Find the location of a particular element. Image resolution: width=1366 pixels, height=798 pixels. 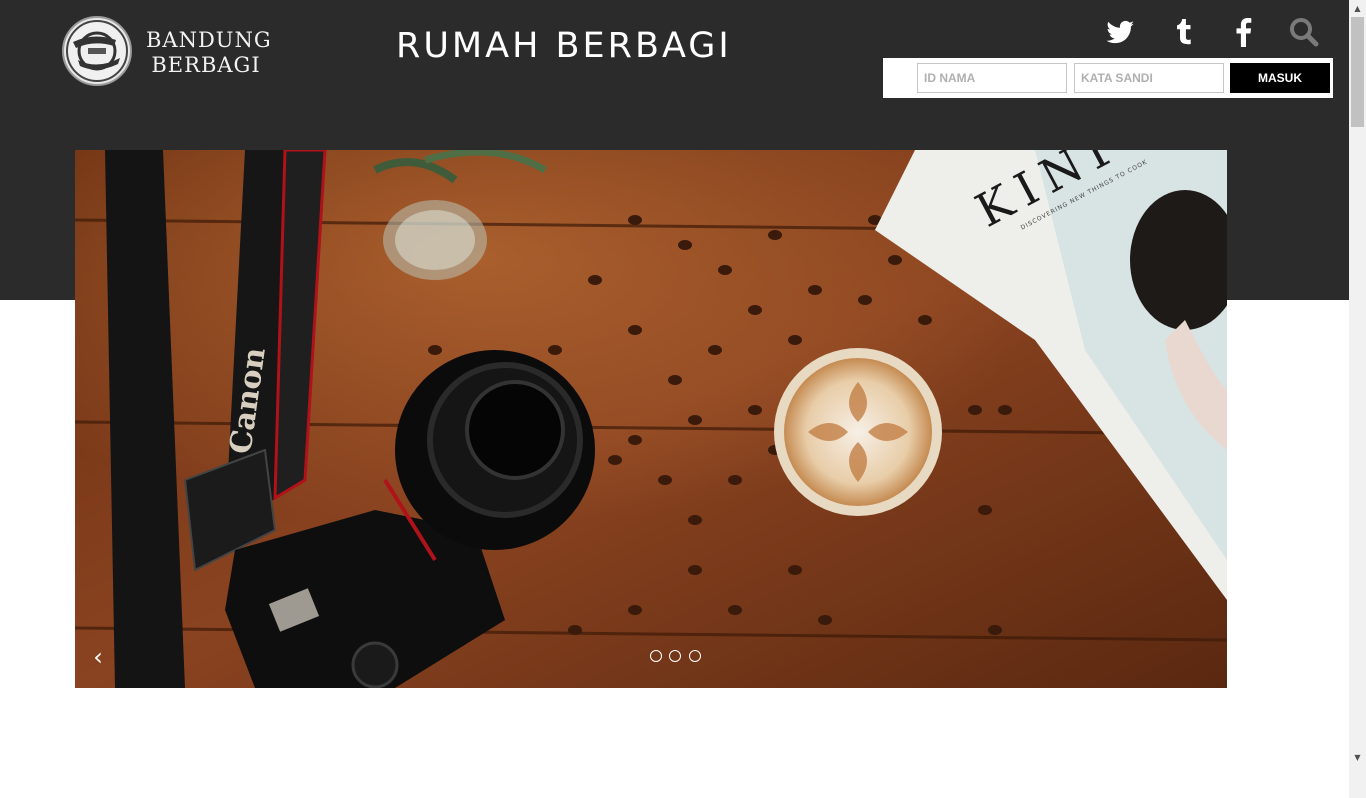

scroll-thumb is located at coordinates (1357, 72).